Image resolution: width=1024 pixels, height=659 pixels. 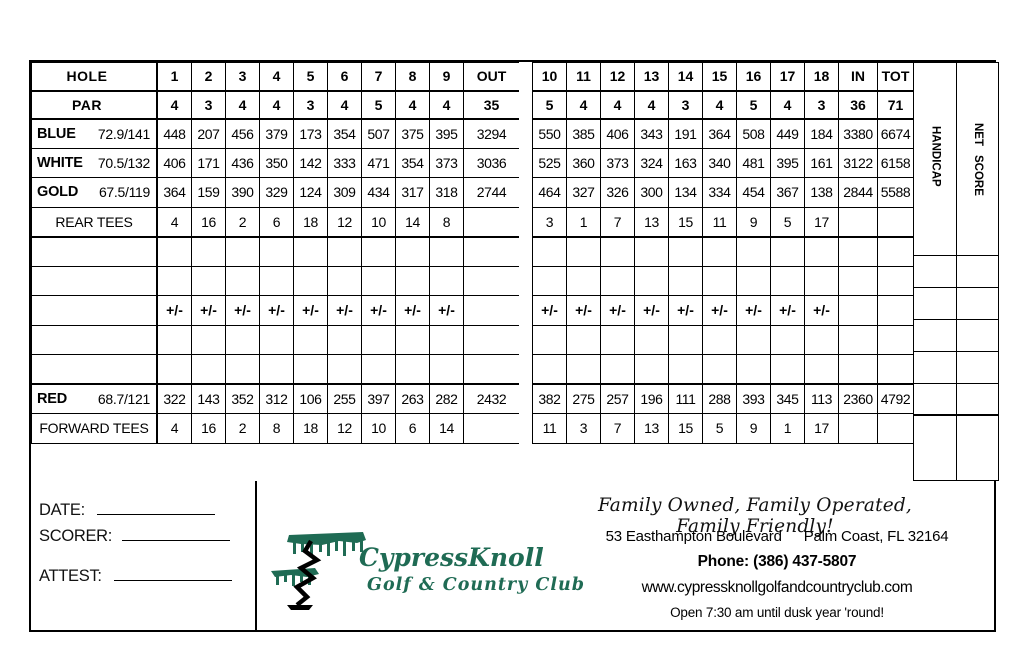 I want to click on attest-input-line, so click(x=172, y=573).